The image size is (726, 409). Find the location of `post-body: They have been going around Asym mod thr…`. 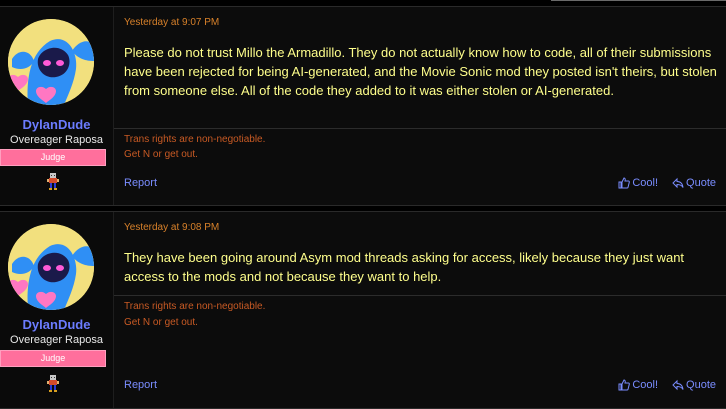

post-body: They have been going around Asym mod thr… is located at coordinates (404, 267).